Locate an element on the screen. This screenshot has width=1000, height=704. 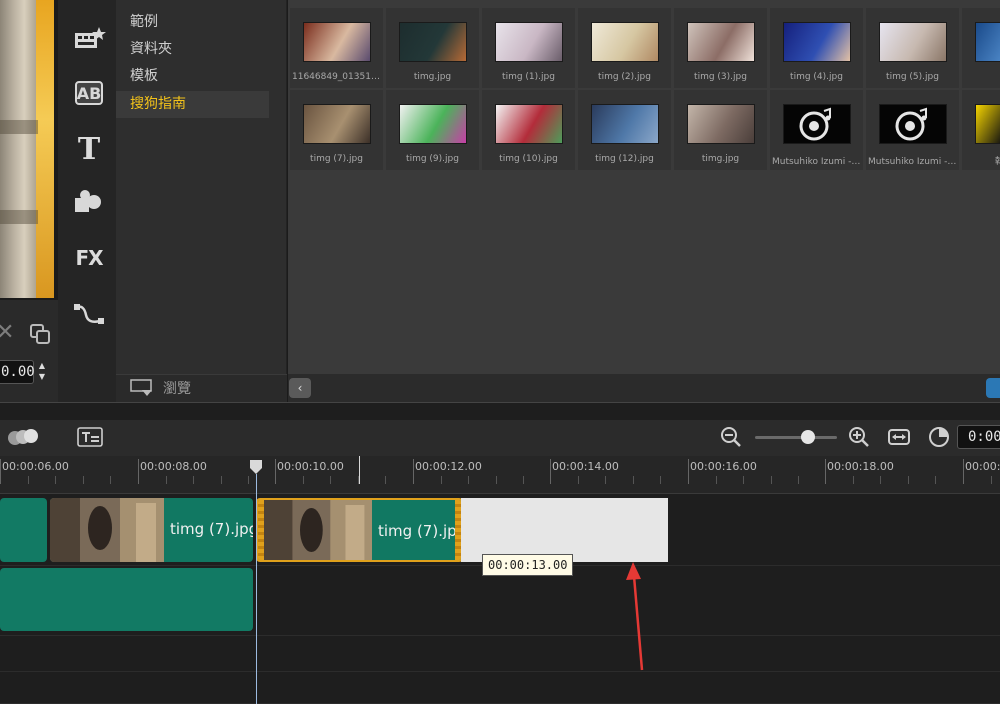
media-thumbnail: 韓國歌 is located at coordinates (980, 130).